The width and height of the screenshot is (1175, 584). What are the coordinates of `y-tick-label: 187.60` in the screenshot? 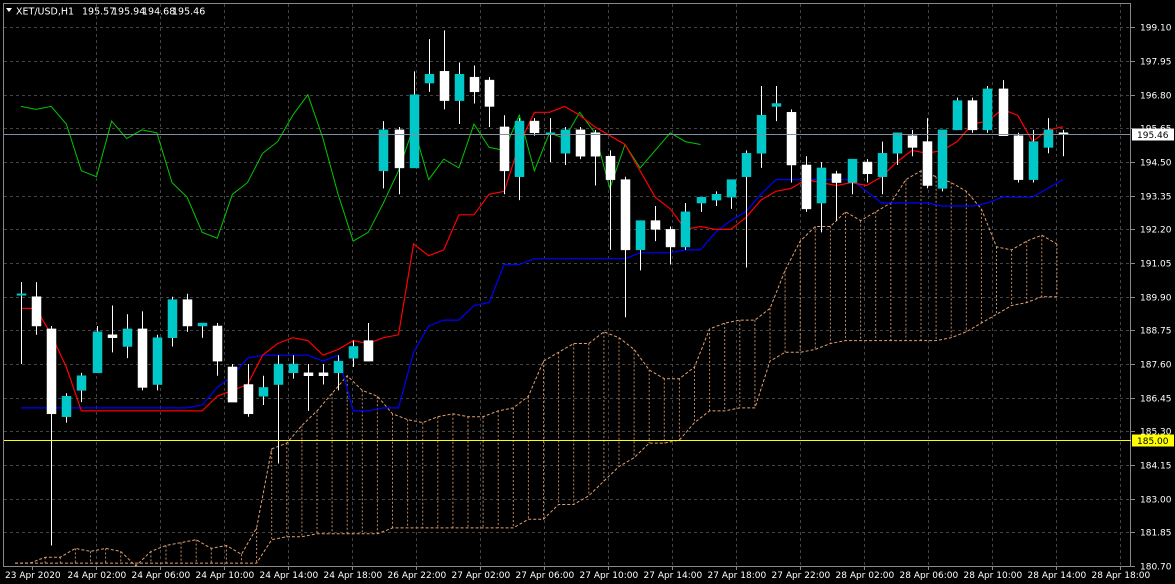 It's located at (1156, 366).